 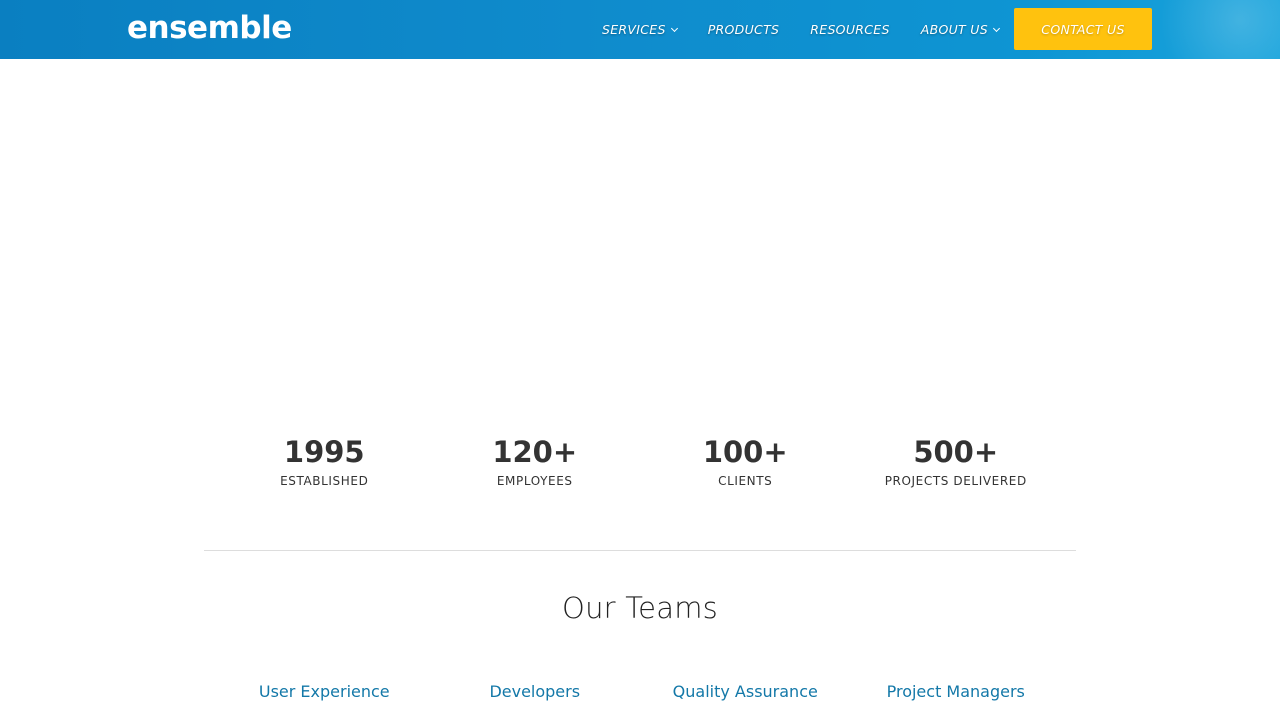 I want to click on team-item: Project Managers, so click(x=956, y=692).